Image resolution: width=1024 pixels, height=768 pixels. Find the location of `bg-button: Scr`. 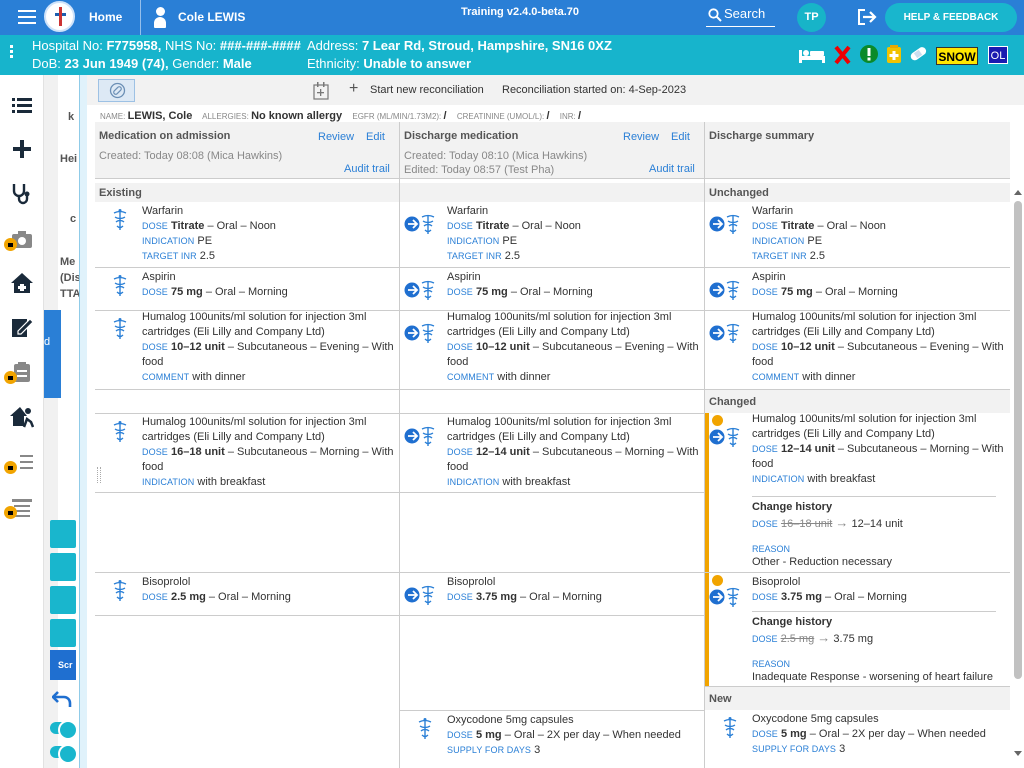

bg-button: Scr is located at coordinates (63, 665).